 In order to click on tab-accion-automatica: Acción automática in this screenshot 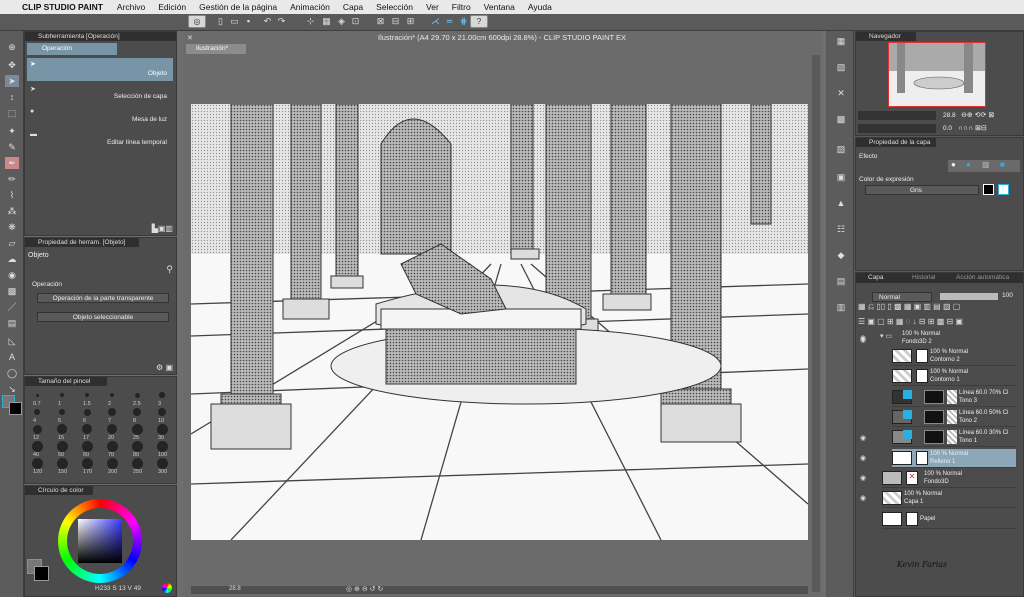, I will do `click(982, 277)`.